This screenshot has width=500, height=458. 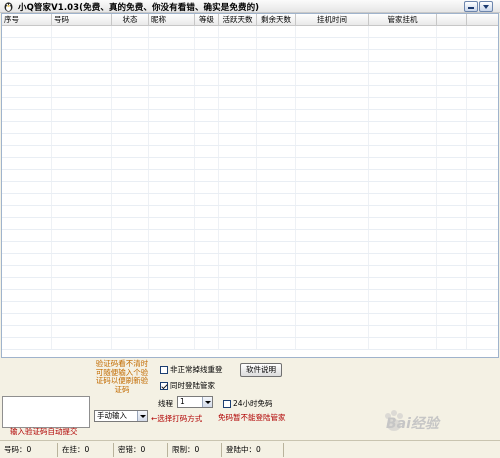 What do you see at coordinates (261, 370) in the screenshot?
I see `help-button: 软件说明` at bounding box center [261, 370].